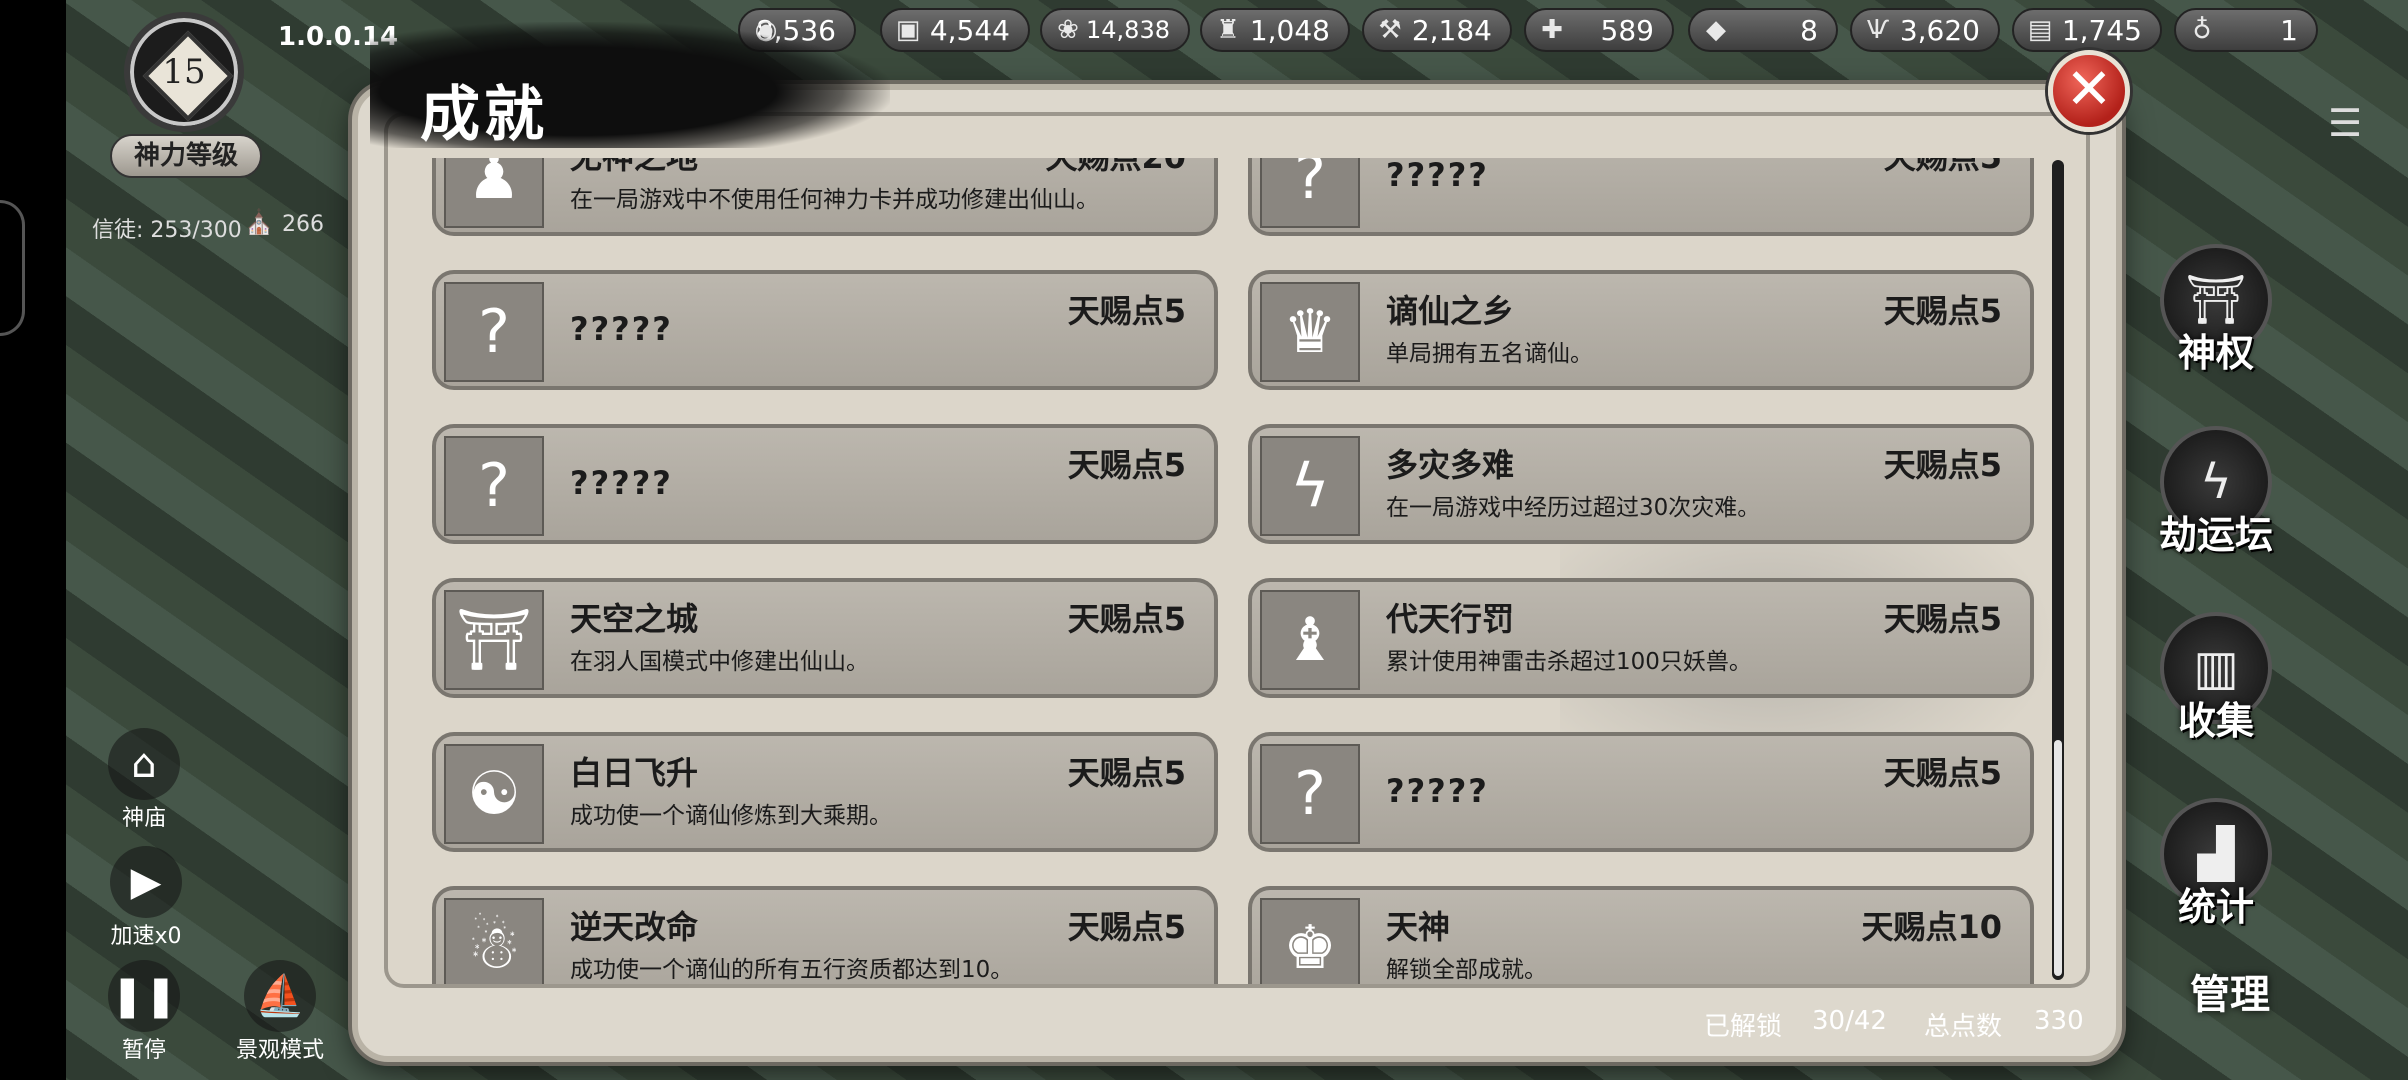 The image size is (2408, 1080). I want to click on resource-hammer: ⚒ 2,184, so click(1437, 30).